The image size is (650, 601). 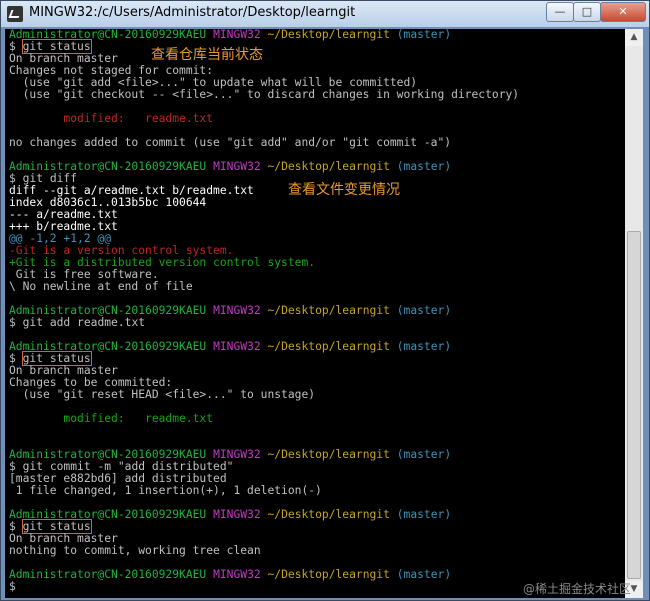 I want to click on annotation-file-diff: 查看文件变更情况, so click(x=344, y=190).